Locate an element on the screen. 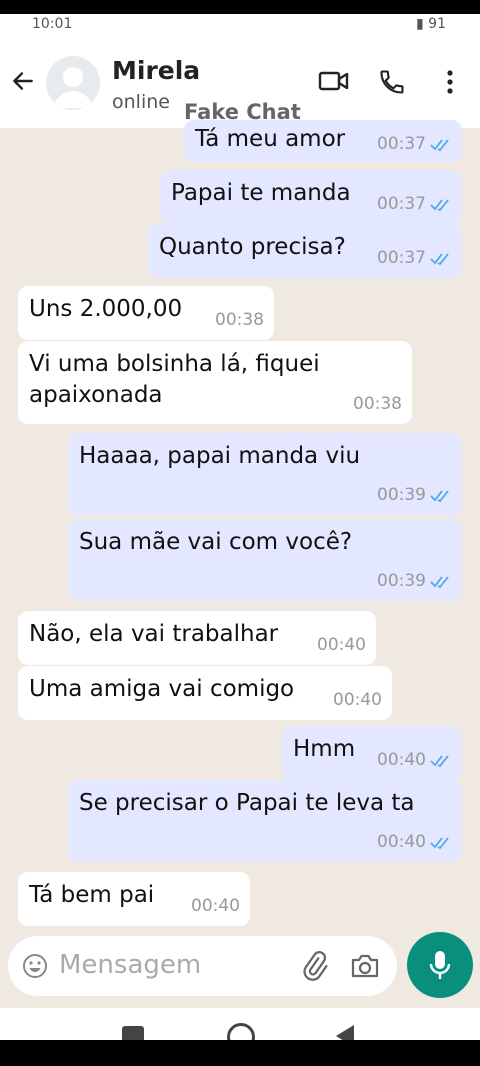  message-bubble: Sua mãe vai com você? 00:39 is located at coordinates (265, 560).